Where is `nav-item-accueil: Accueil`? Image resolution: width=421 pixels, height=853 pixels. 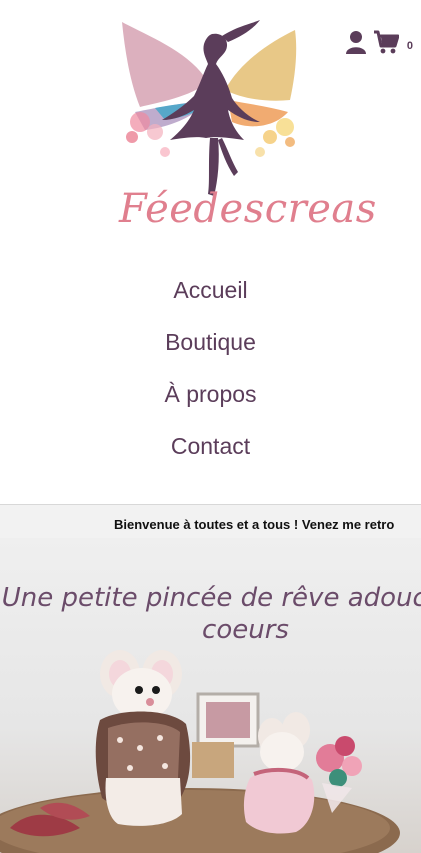
nav-item-accueil: Accueil is located at coordinates (210, 296).